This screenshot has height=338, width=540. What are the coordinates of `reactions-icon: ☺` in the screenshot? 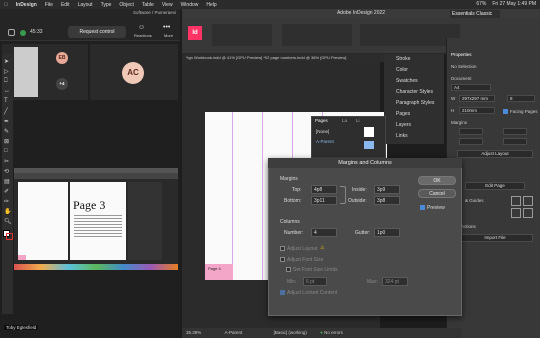 It's located at (141, 27).